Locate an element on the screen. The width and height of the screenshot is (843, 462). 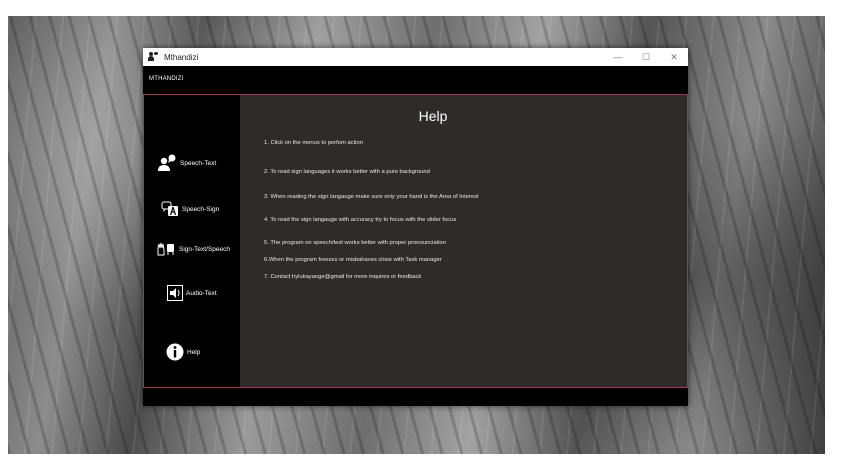
menu-bar: MTHANDIZI is located at coordinates (415, 79).